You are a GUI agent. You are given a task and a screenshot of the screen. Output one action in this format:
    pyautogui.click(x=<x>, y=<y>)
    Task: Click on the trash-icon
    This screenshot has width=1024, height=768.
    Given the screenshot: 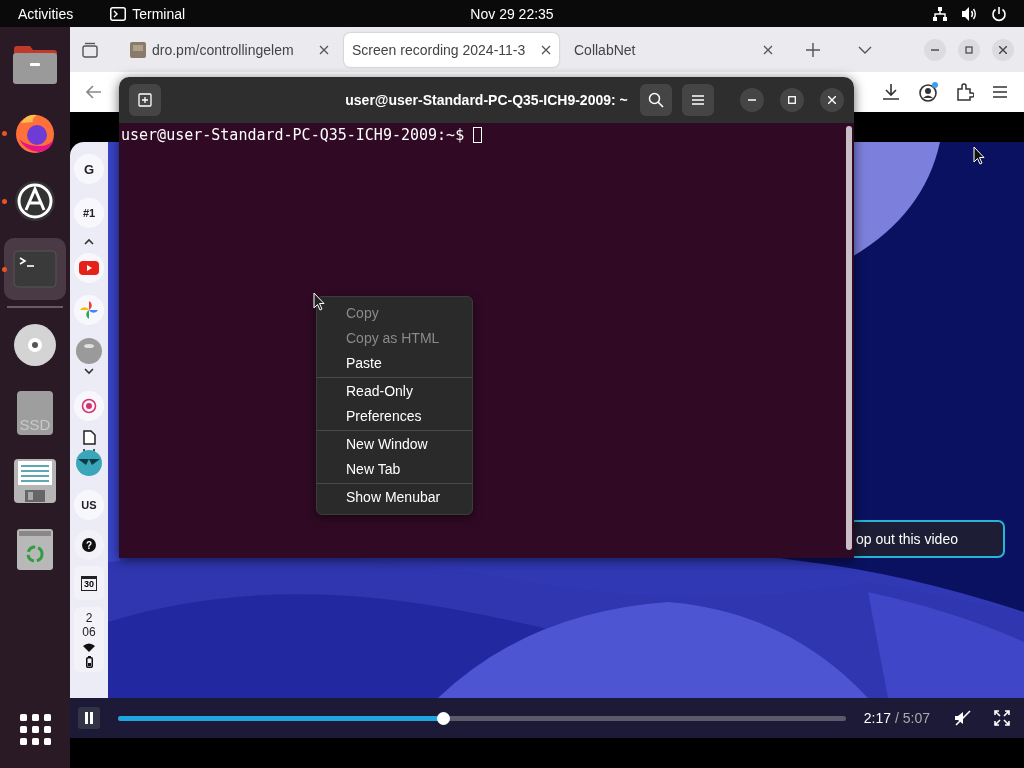 What is the action you would take?
    pyautogui.click(x=35, y=549)
    